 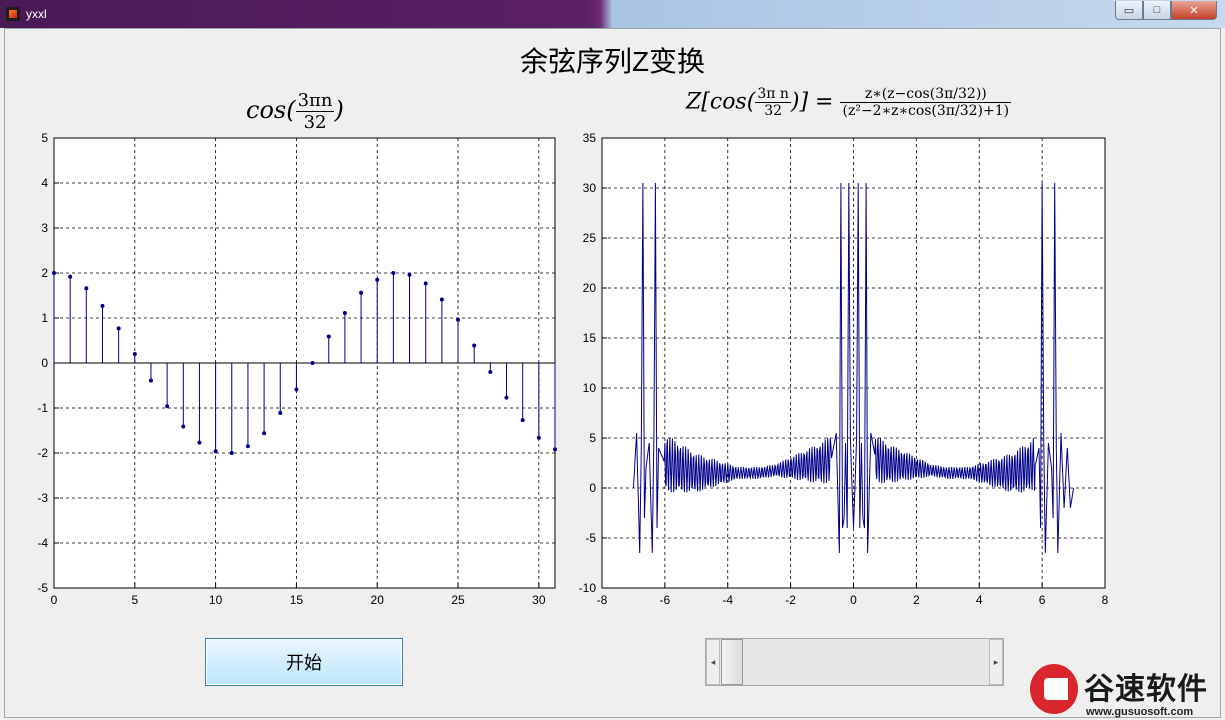 I want to click on x-tick-label: 20, so click(x=378, y=600).